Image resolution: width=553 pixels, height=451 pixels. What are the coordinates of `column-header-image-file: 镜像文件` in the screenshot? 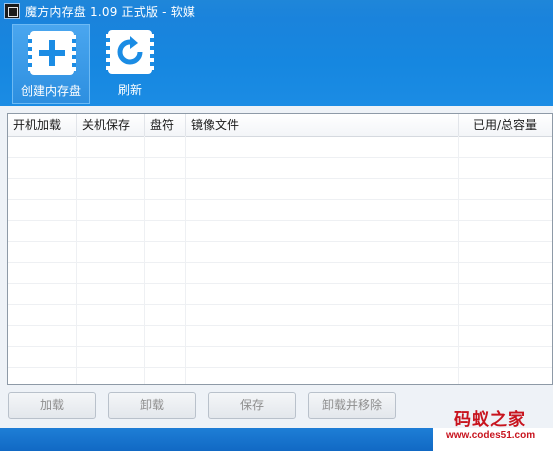 It's located at (322, 125).